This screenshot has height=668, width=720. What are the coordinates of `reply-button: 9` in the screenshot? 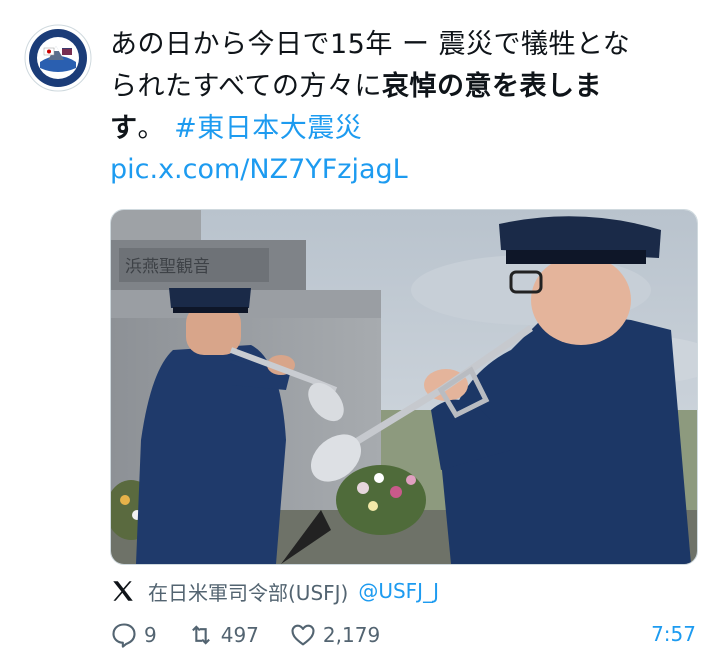 It's located at (133, 635).